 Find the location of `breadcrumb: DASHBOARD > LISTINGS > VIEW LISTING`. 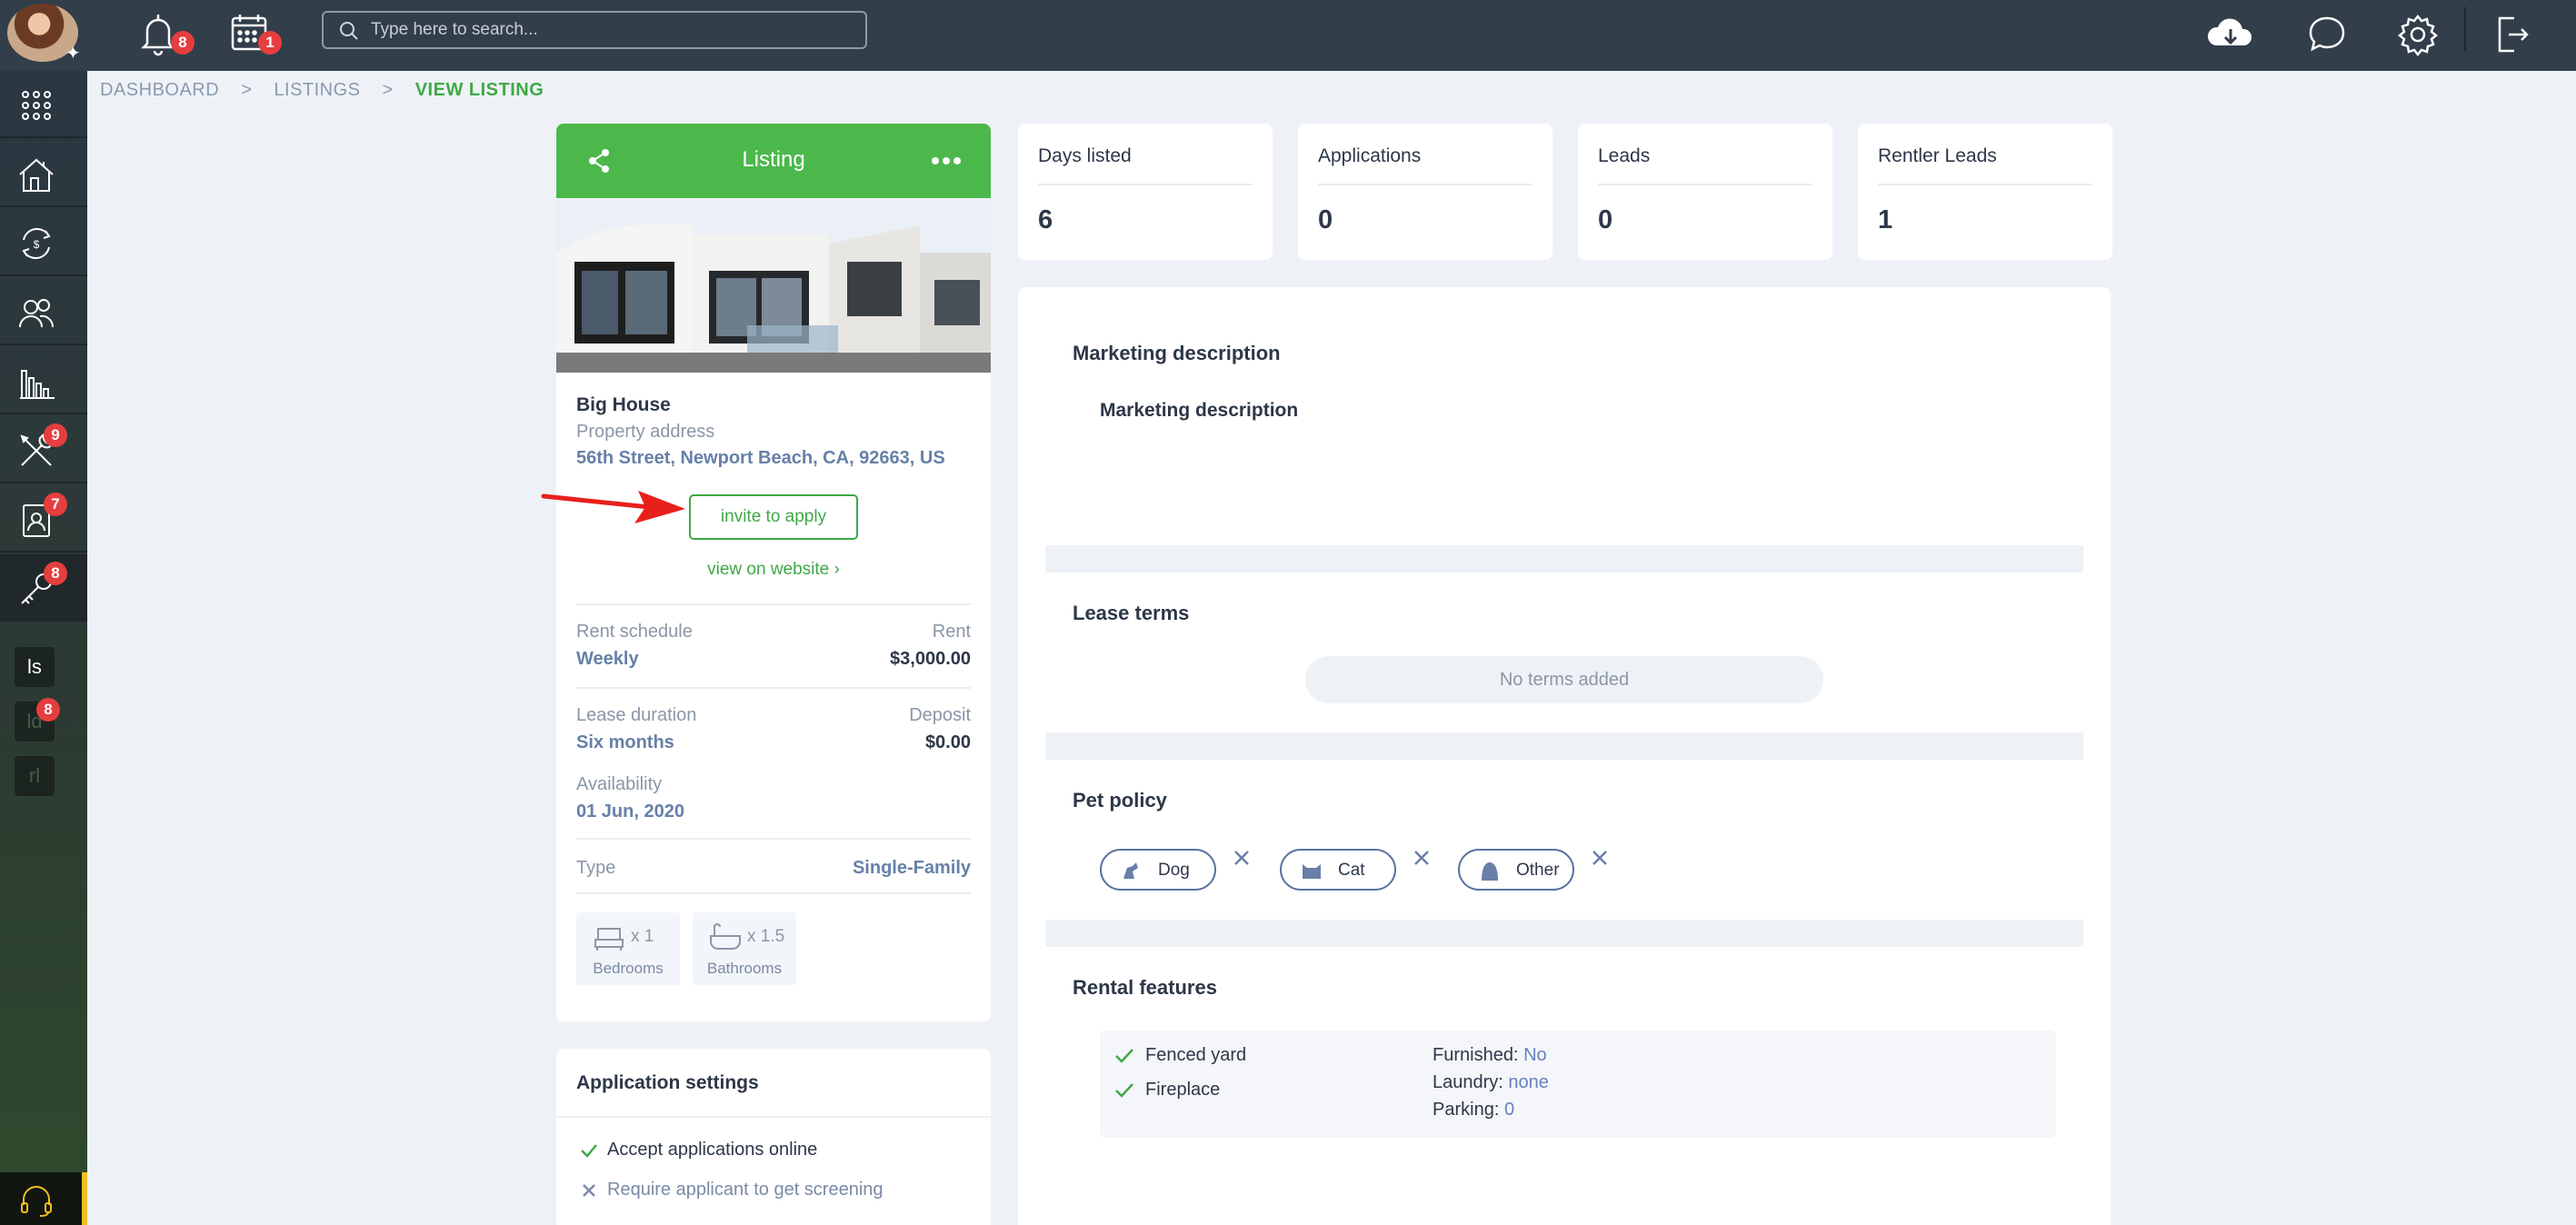

breadcrumb: DASHBOARD > LISTINGS > VIEW LISTING is located at coordinates (322, 90).